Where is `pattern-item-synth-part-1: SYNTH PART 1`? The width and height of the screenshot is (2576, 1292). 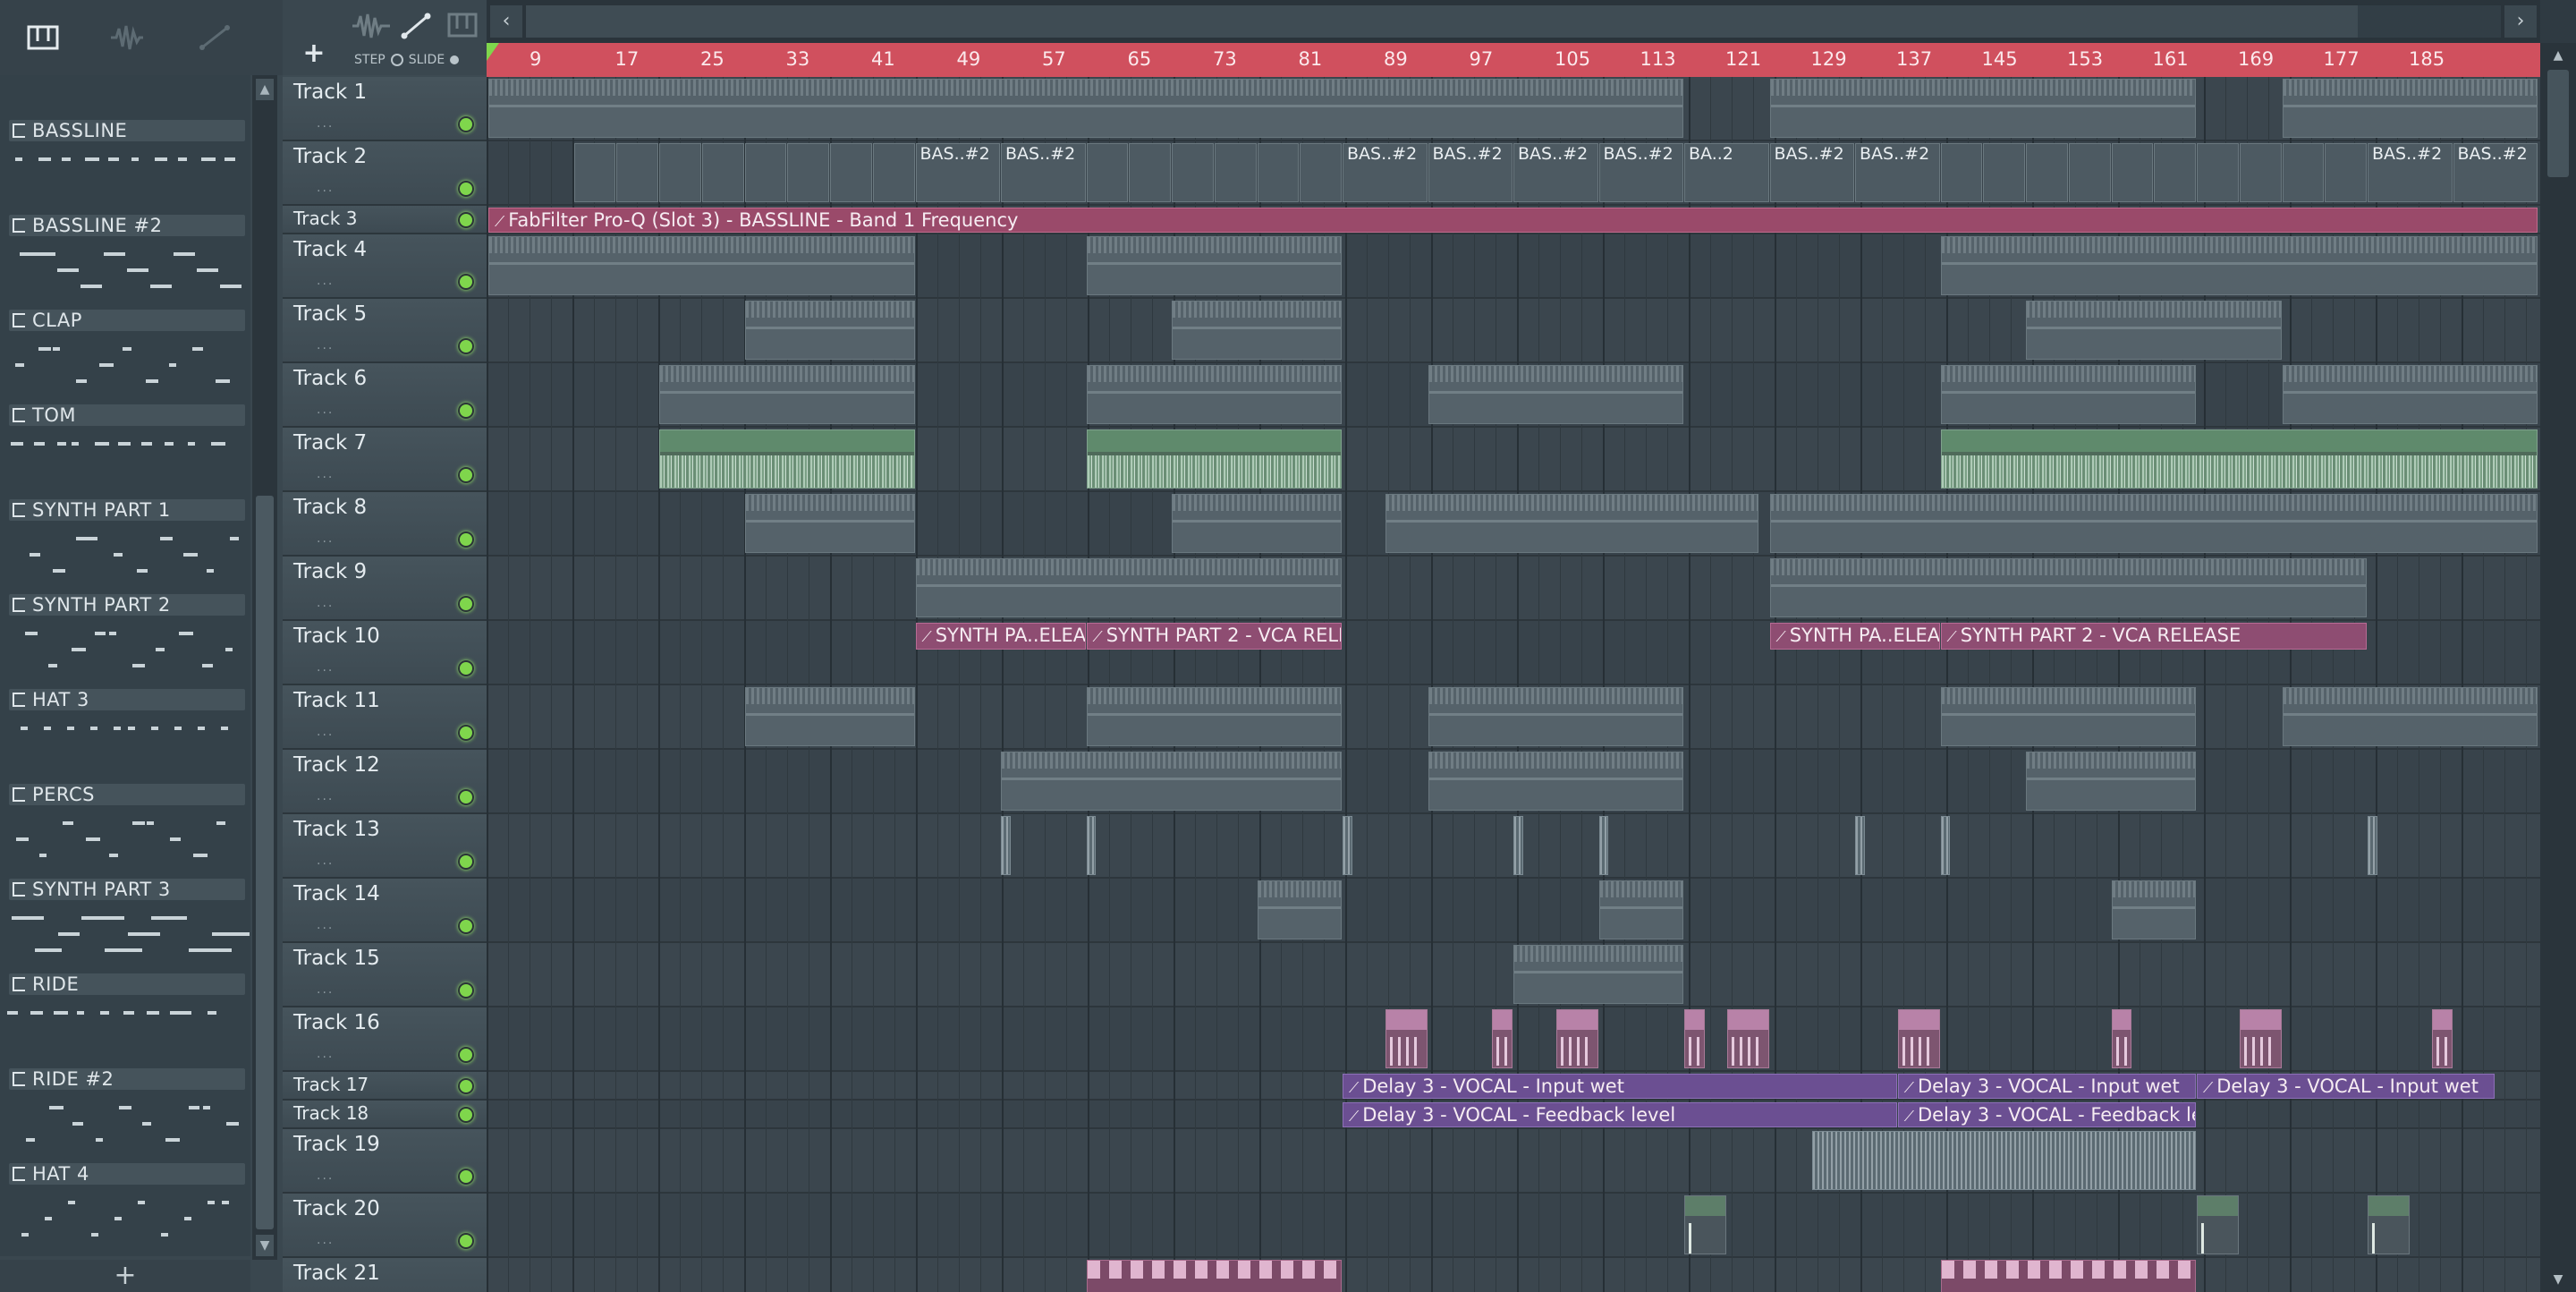
pattern-item-synth-part-1: SYNTH PART 1 is located at coordinates (125, 543).